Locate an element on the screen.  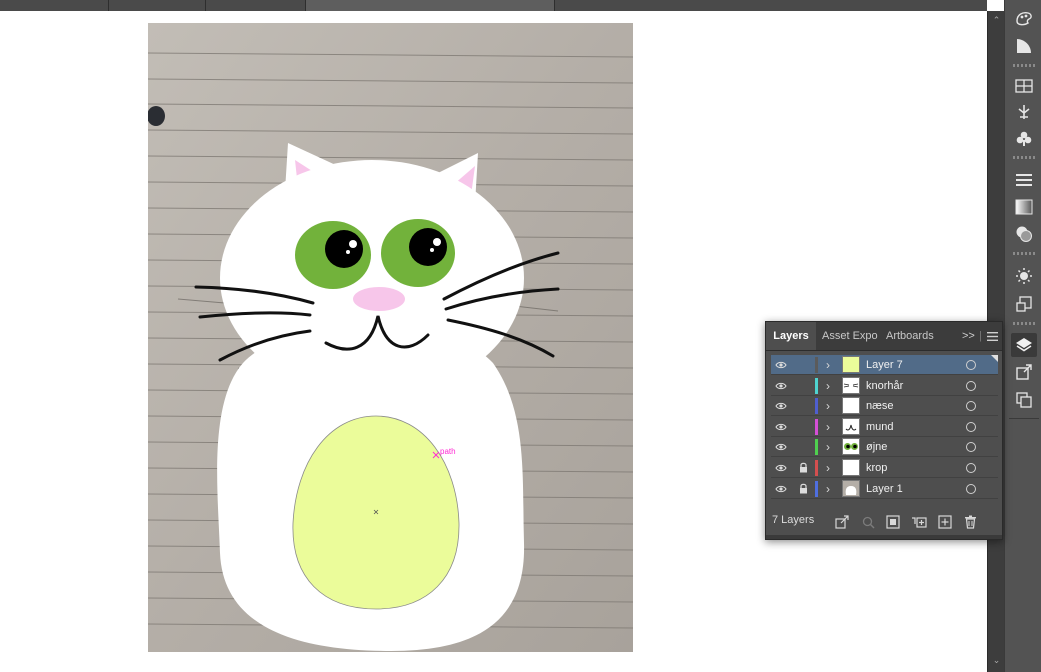
tab-layers: Layers is located at coordinates (791, 336).